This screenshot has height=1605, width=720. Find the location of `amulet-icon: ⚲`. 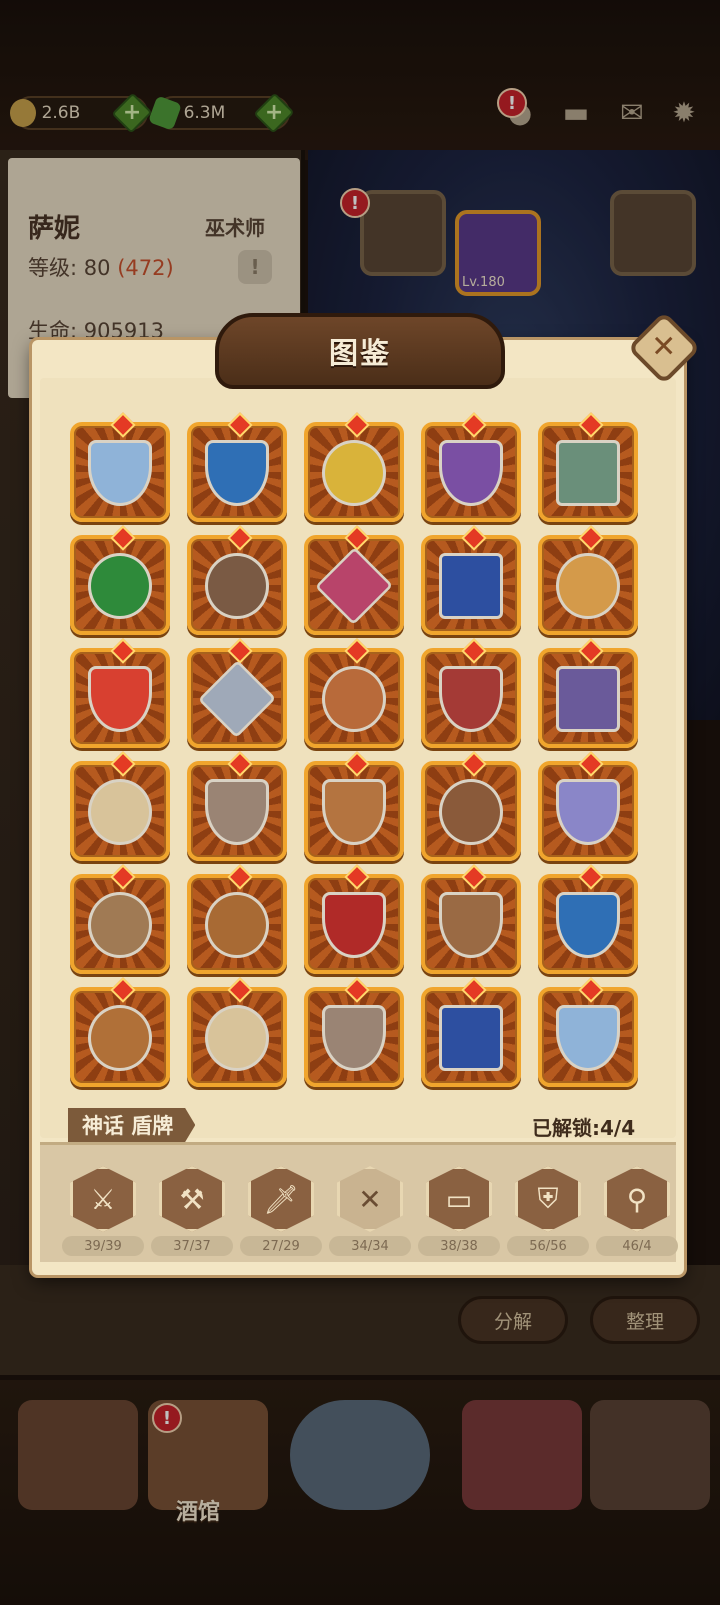

amulet-icon: ⚲ is located at coordinates (637, 1199).